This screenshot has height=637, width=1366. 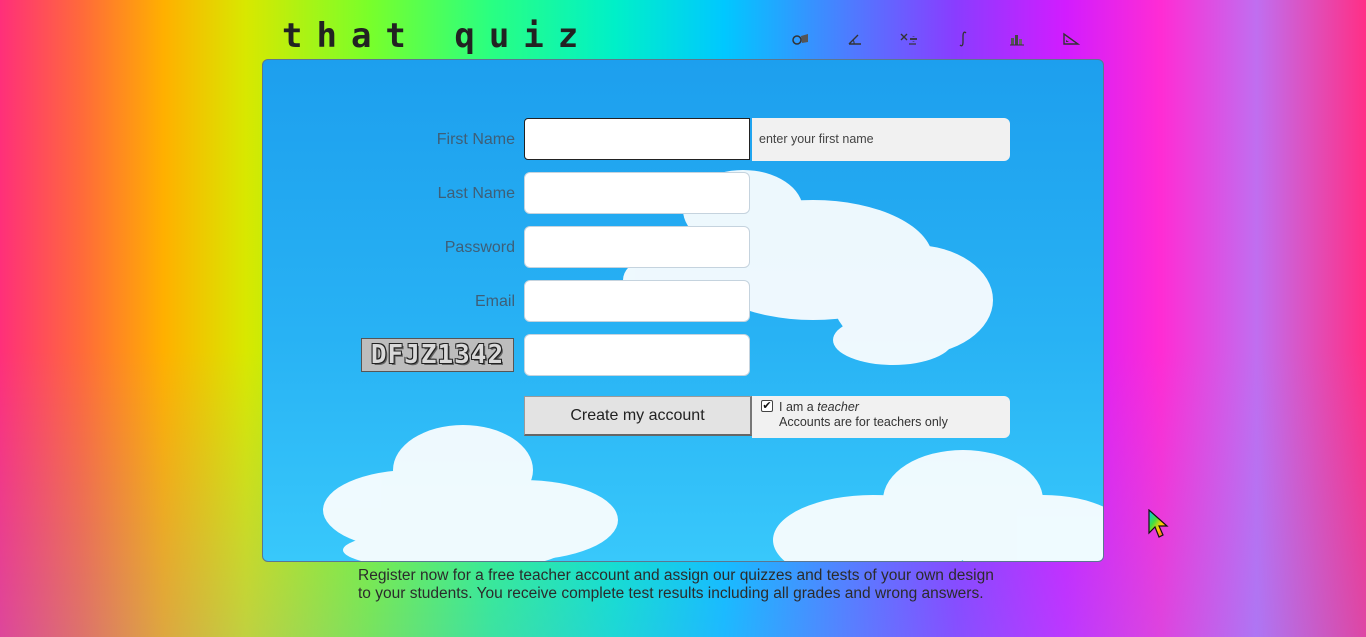 I want to click on arithmetic-icon, so click(x=909, y=39).